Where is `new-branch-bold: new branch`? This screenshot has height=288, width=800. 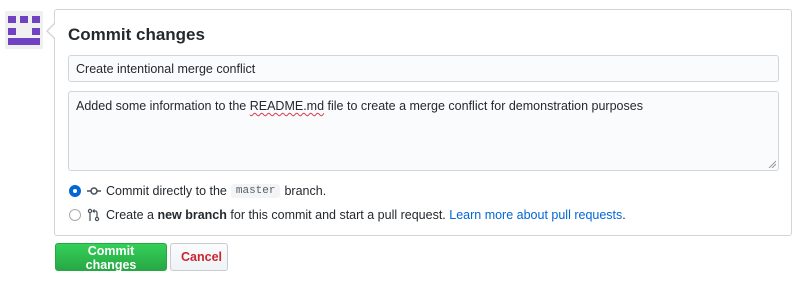 new-branch-bold: new branch is located at coordinates (192, 215).